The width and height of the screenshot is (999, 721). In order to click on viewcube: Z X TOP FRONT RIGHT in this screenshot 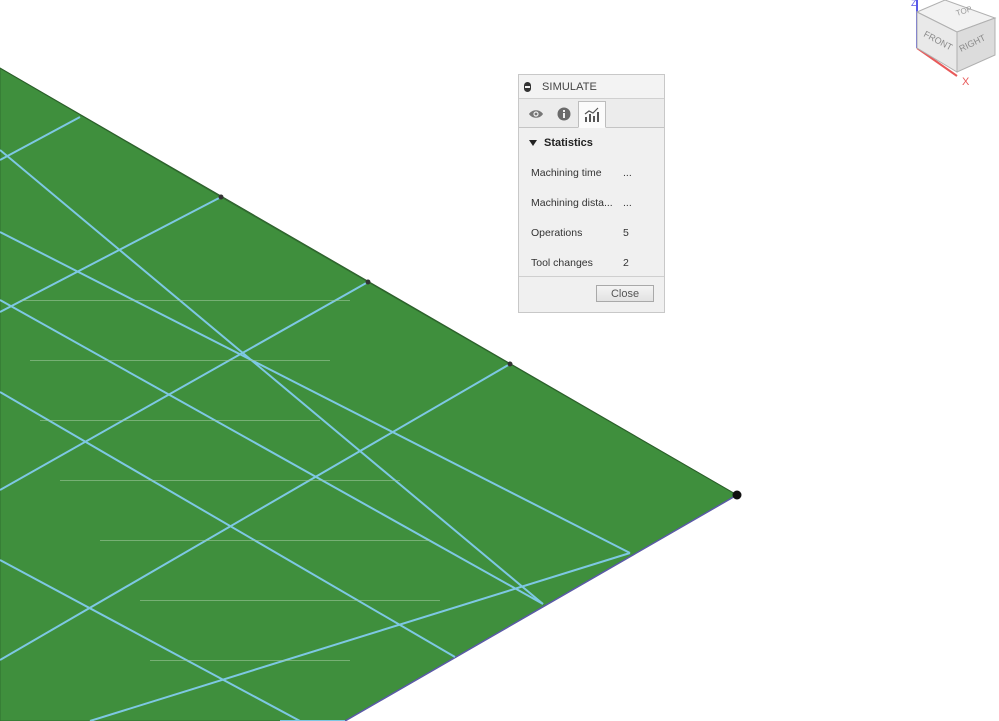, I will do `click(952, 47)`.